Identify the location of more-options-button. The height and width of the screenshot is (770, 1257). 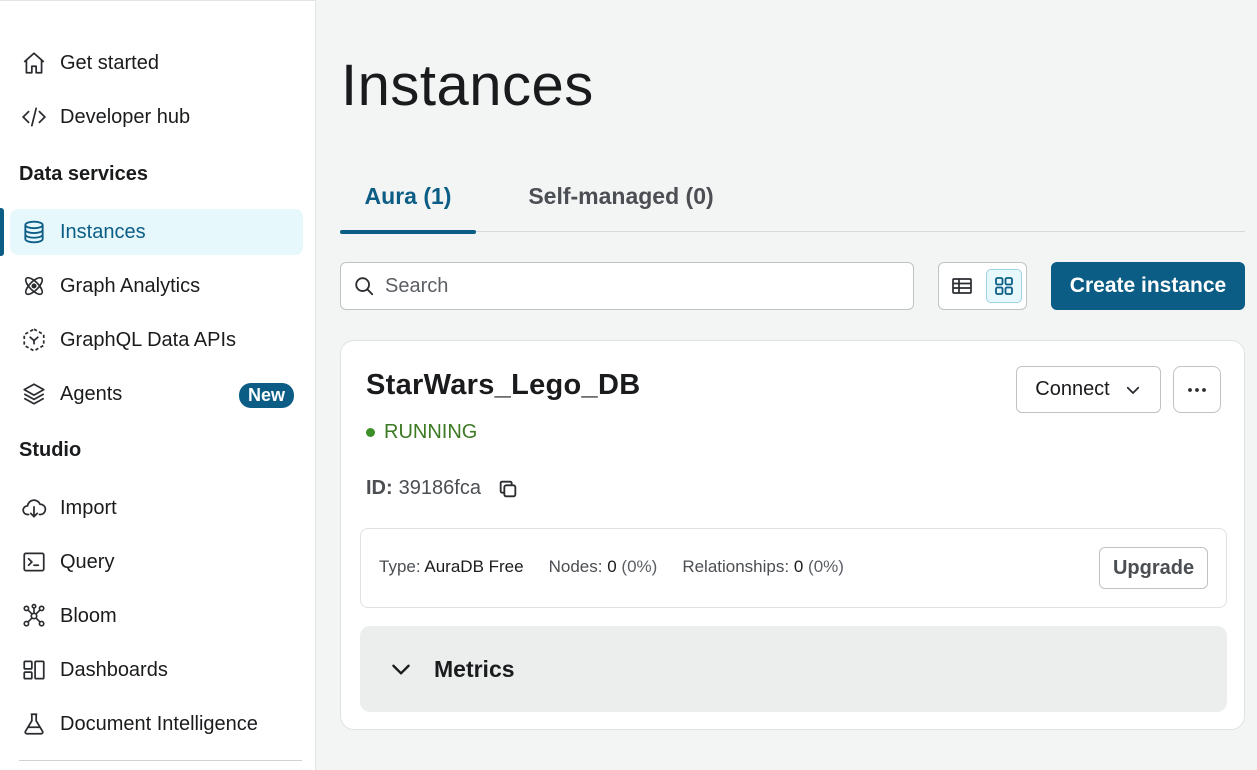
(1197, 389).